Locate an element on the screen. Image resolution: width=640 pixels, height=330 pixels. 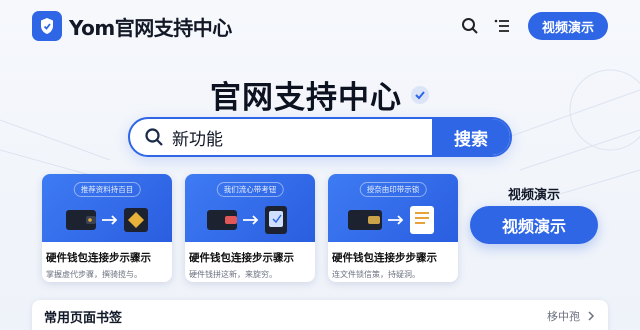
card-thumbnail: 推荐资料持百目 is located at coordinates (107, 208).